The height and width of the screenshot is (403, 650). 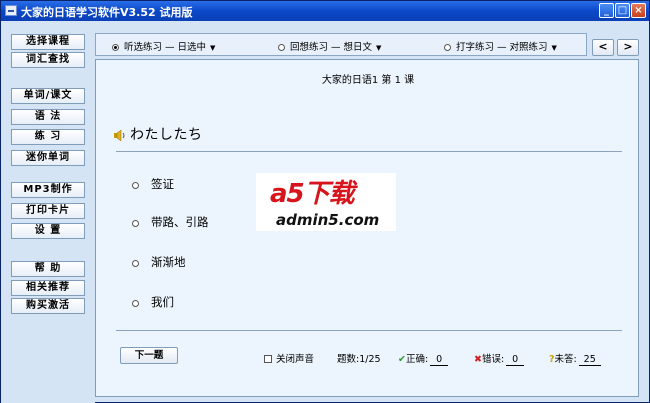 What do you see at coordinates (325, 11) in the screenshot?
I see `title-bar: 大家的日语学习软件V3.52 试用版 _ □ ×` at bounding box center [325, 11].